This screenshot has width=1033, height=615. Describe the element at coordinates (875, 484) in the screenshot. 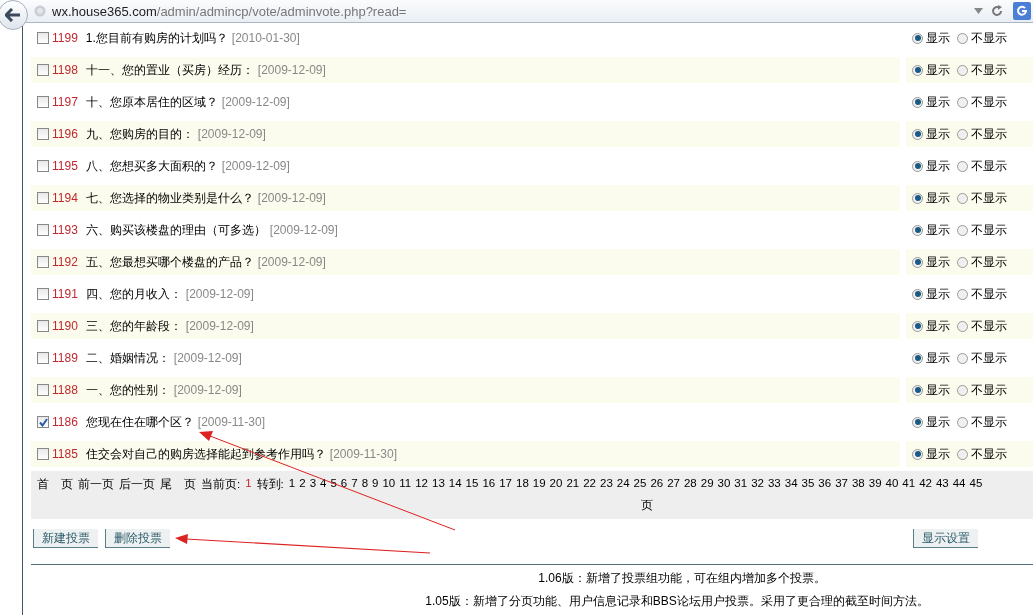

I see `page-link: 39` at that location.